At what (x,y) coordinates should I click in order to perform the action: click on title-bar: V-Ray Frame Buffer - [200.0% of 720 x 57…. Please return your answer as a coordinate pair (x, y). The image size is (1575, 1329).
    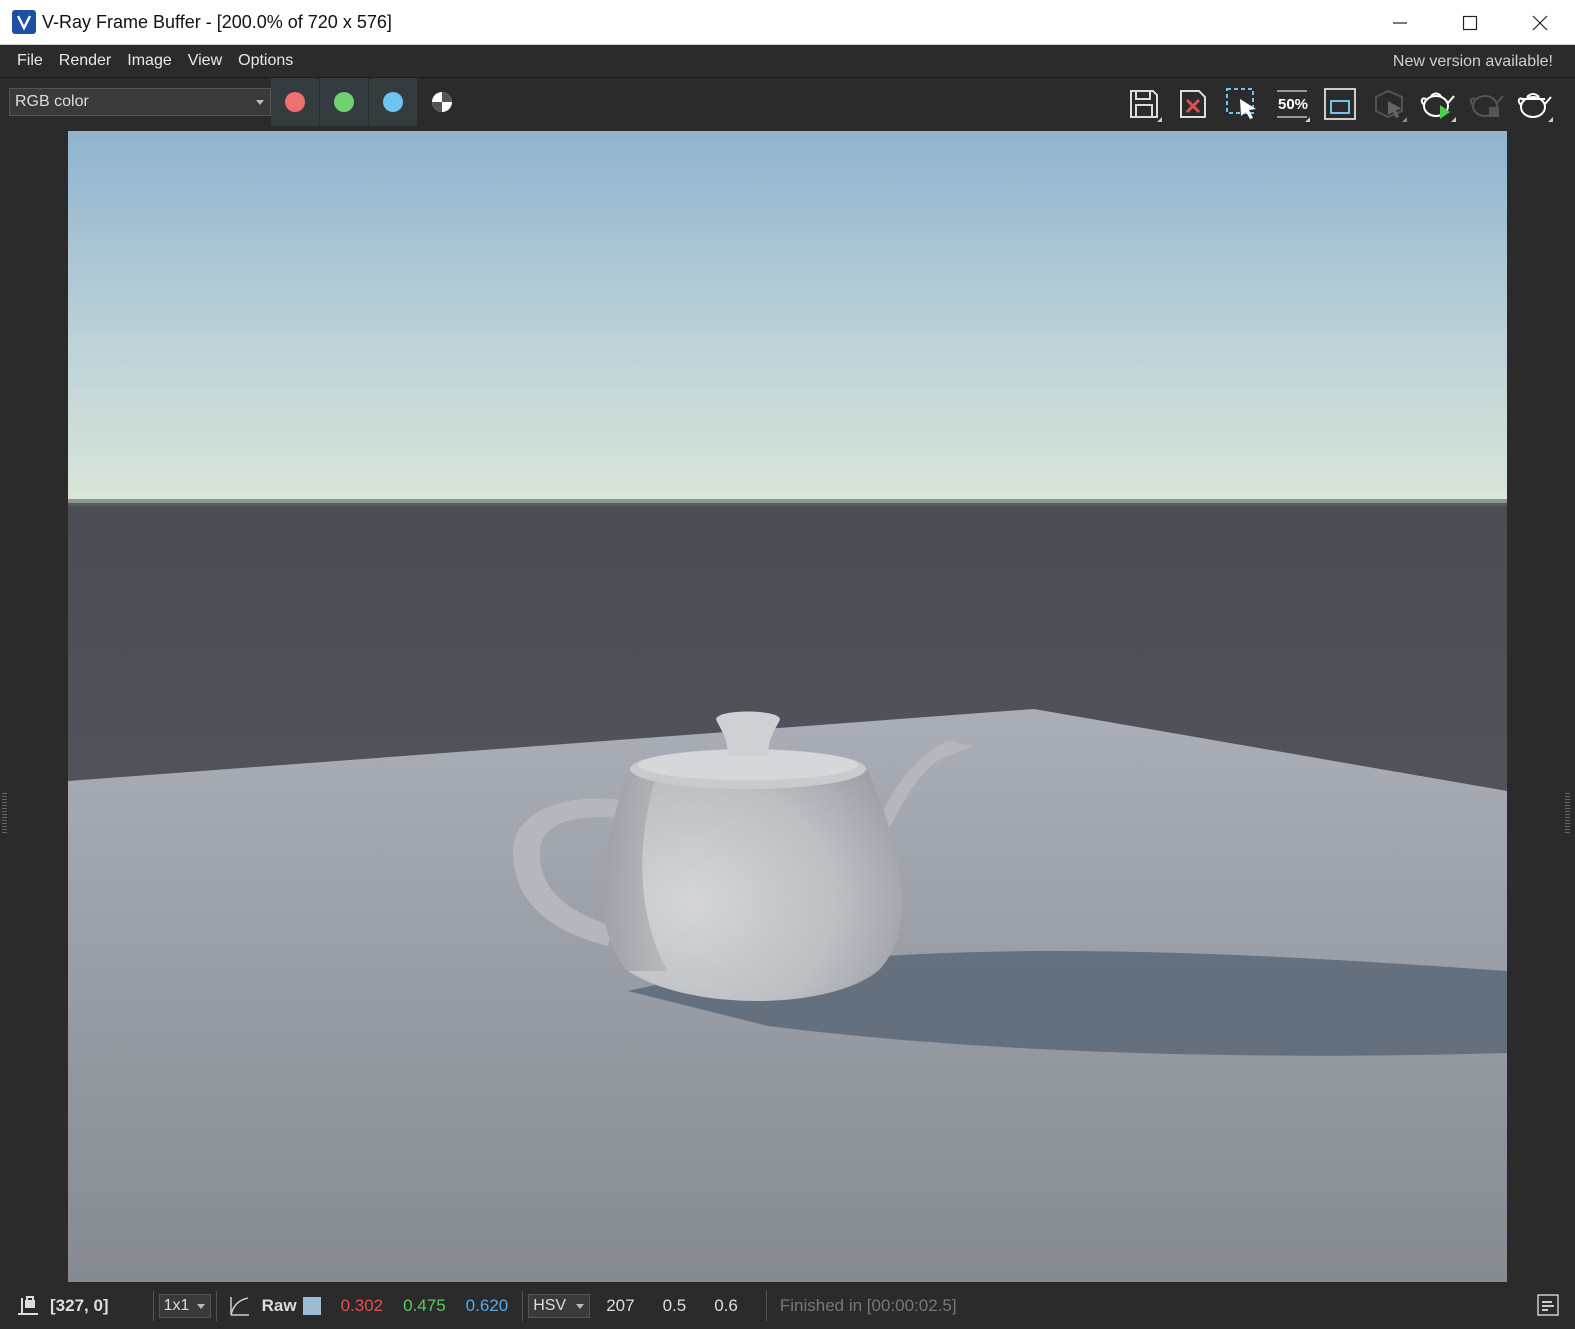
    Looking at the image, I should click on (787, 22).